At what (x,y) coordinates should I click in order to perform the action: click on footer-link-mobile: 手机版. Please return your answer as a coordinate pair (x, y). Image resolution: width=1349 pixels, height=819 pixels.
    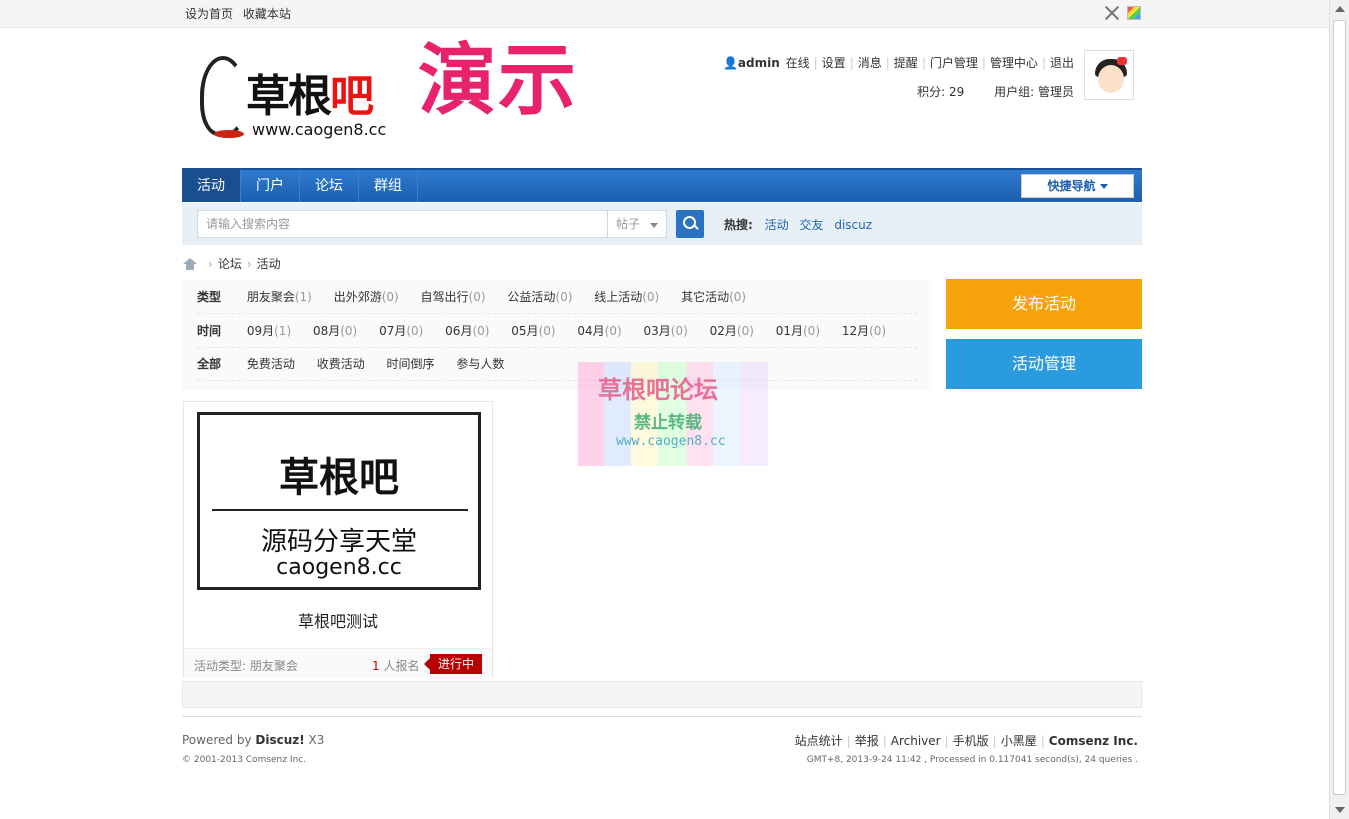
    Looking at the image, I should click on (971, 741).